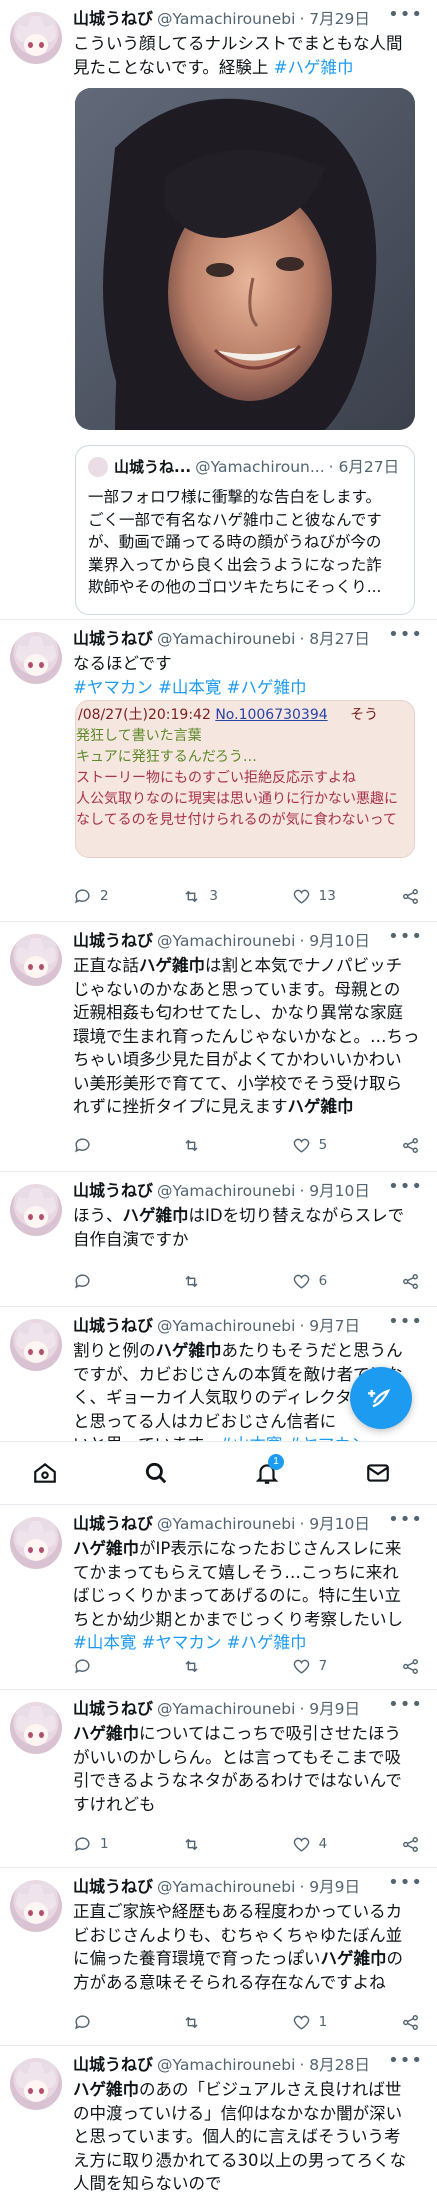 The height and width of the screenshot is (2198, 437). What do you see at coordinates (332, 2022) in the screenshot?
I see `like-button: 1` at bounding box center [332, 2022].